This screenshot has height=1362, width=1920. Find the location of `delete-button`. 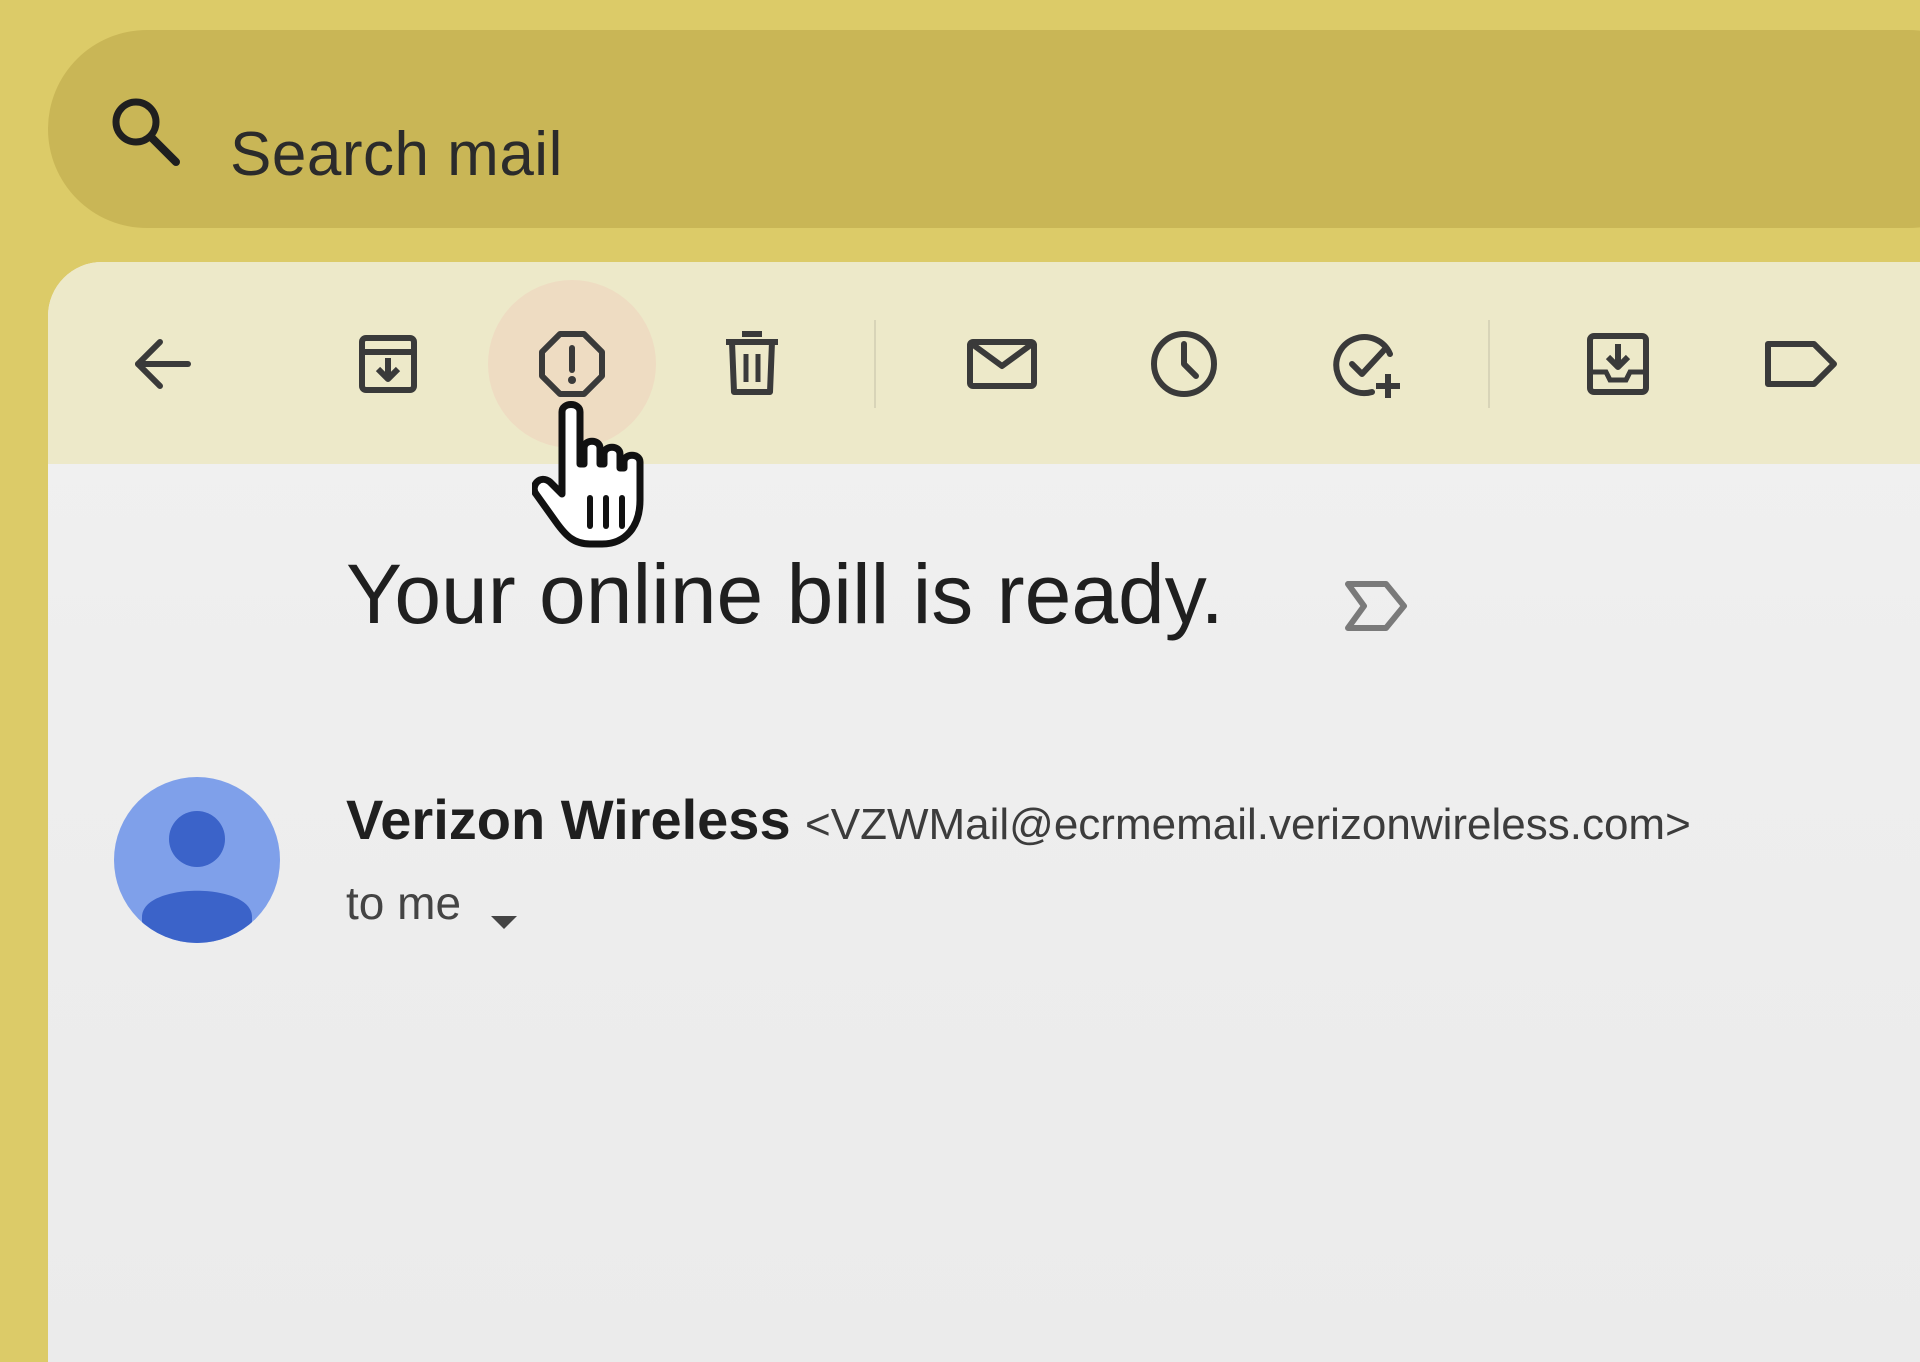

delete-button is located at coordinates (752, 364).